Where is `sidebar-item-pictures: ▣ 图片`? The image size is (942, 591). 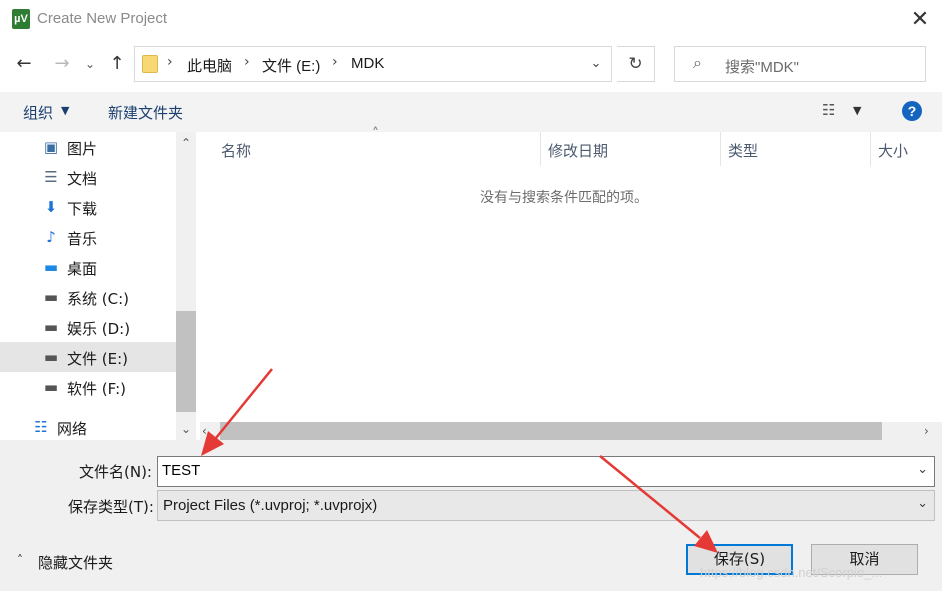 sidebar-item-pictures: ▣ 图片 is located at coordinates (88, 147).